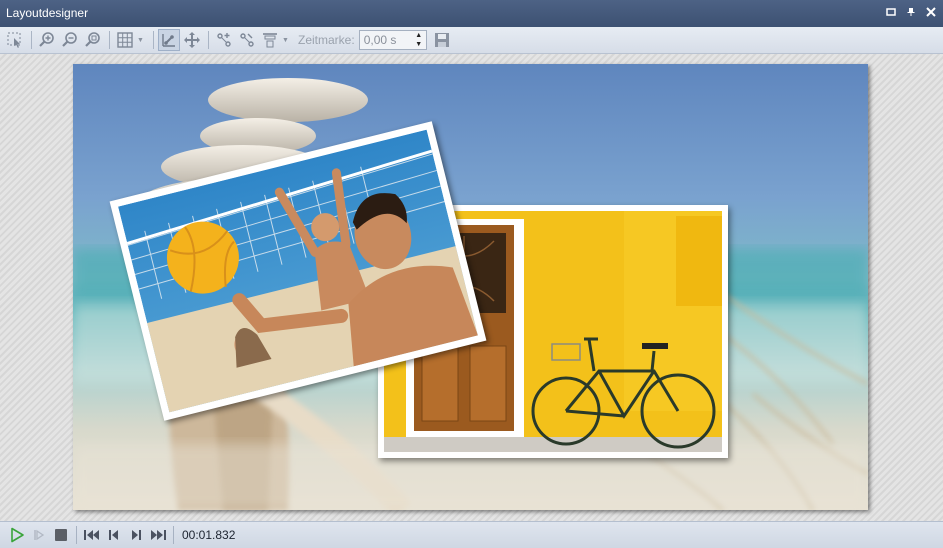  I want to click on spin-down-icon: ▼, so click(418, 44).